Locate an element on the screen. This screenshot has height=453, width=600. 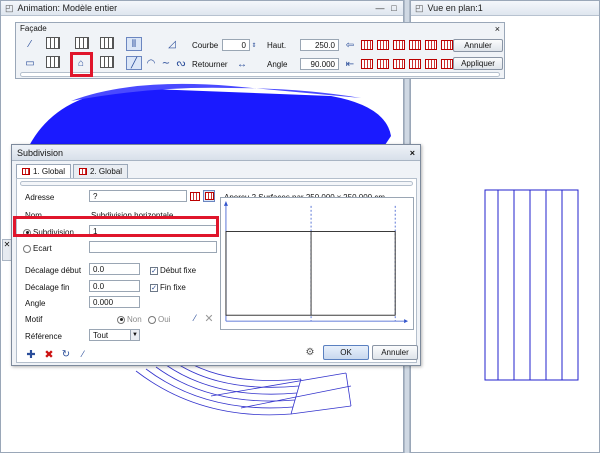
debut-fixe-label: Début fixe is located at coordinates (178, 270).